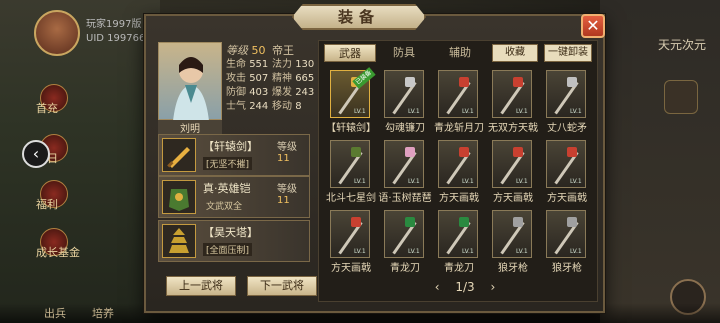 This screenshot has height=323, width=720. Describe the element at coordinates (236, 106) in the screenshot. I see `stat-label: 士气` at that location.